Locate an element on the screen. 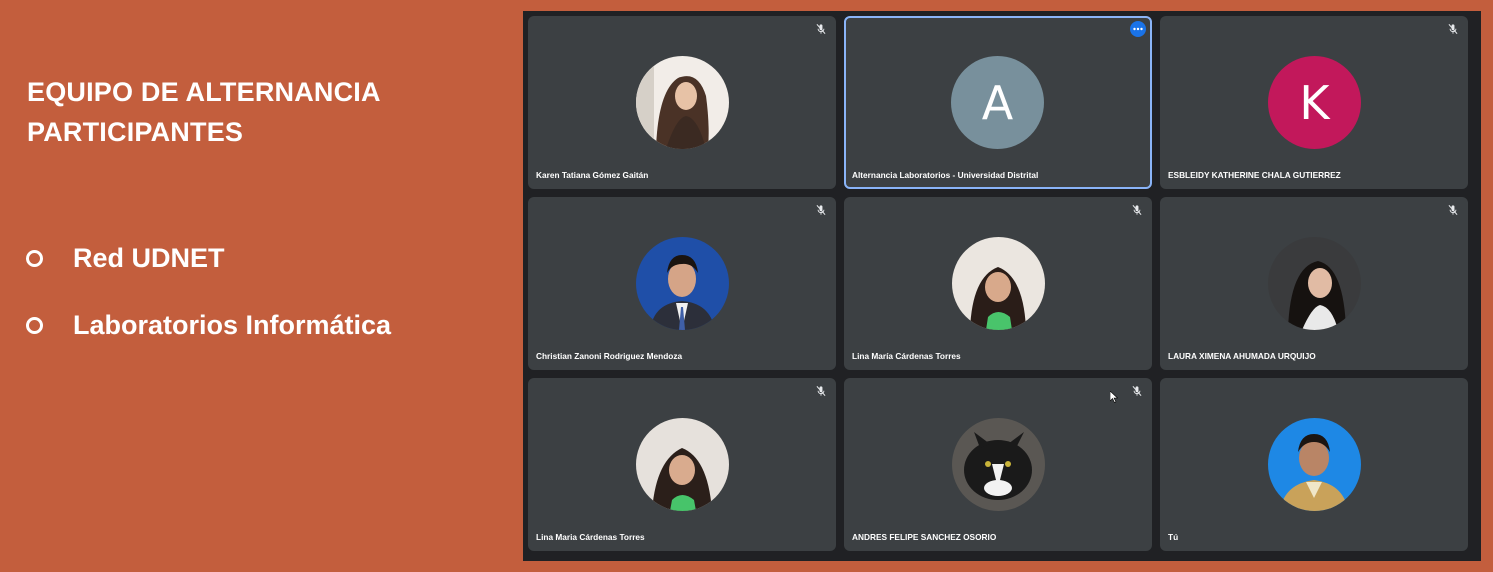 The image size is (1493, 572). participant-tile: Christian Zanoni Rodriguez Mendoza is located at coordinates (682, 283).